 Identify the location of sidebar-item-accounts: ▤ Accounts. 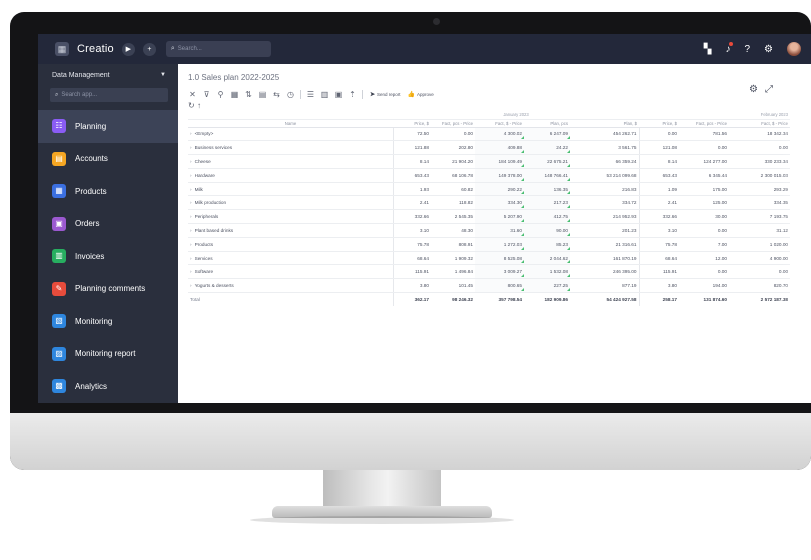
(108, 159).